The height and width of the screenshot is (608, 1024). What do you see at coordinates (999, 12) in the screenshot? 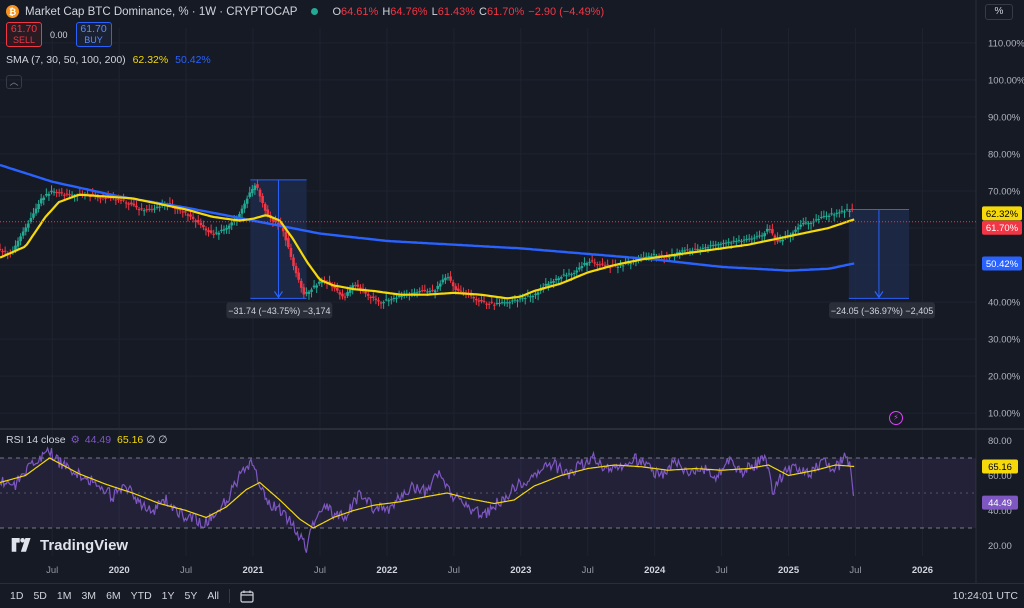
I see `percent-scale-button: %` at bounding box center [999, 12].